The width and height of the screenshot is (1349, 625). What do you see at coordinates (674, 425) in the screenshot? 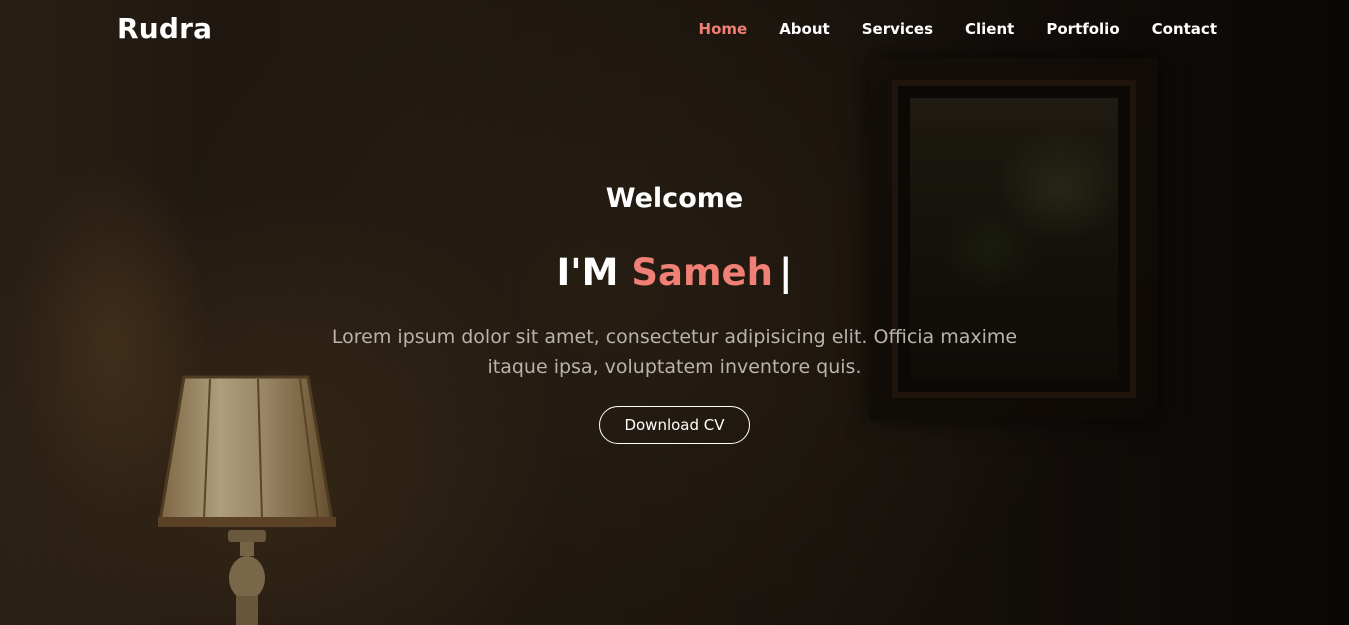
I see `download-cv-button: Download CV` at bounding box center [674, 425].